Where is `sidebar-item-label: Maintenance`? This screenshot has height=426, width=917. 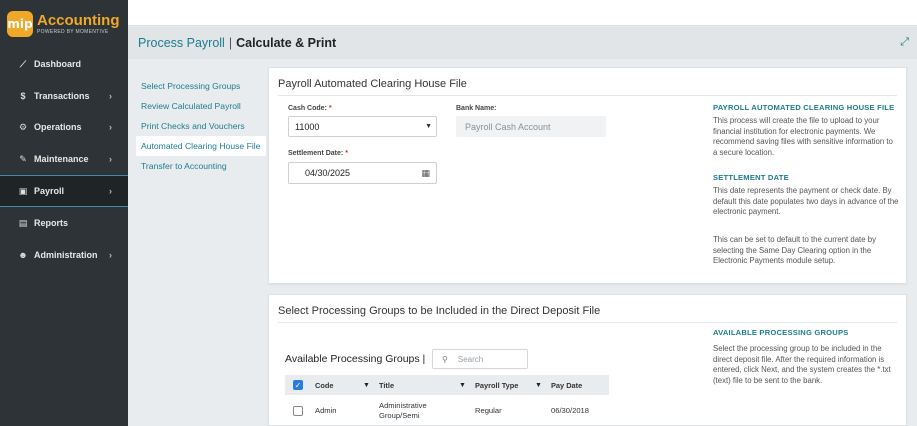
sidebar-item-label: Maintenance is located at coordinates (61, 159).